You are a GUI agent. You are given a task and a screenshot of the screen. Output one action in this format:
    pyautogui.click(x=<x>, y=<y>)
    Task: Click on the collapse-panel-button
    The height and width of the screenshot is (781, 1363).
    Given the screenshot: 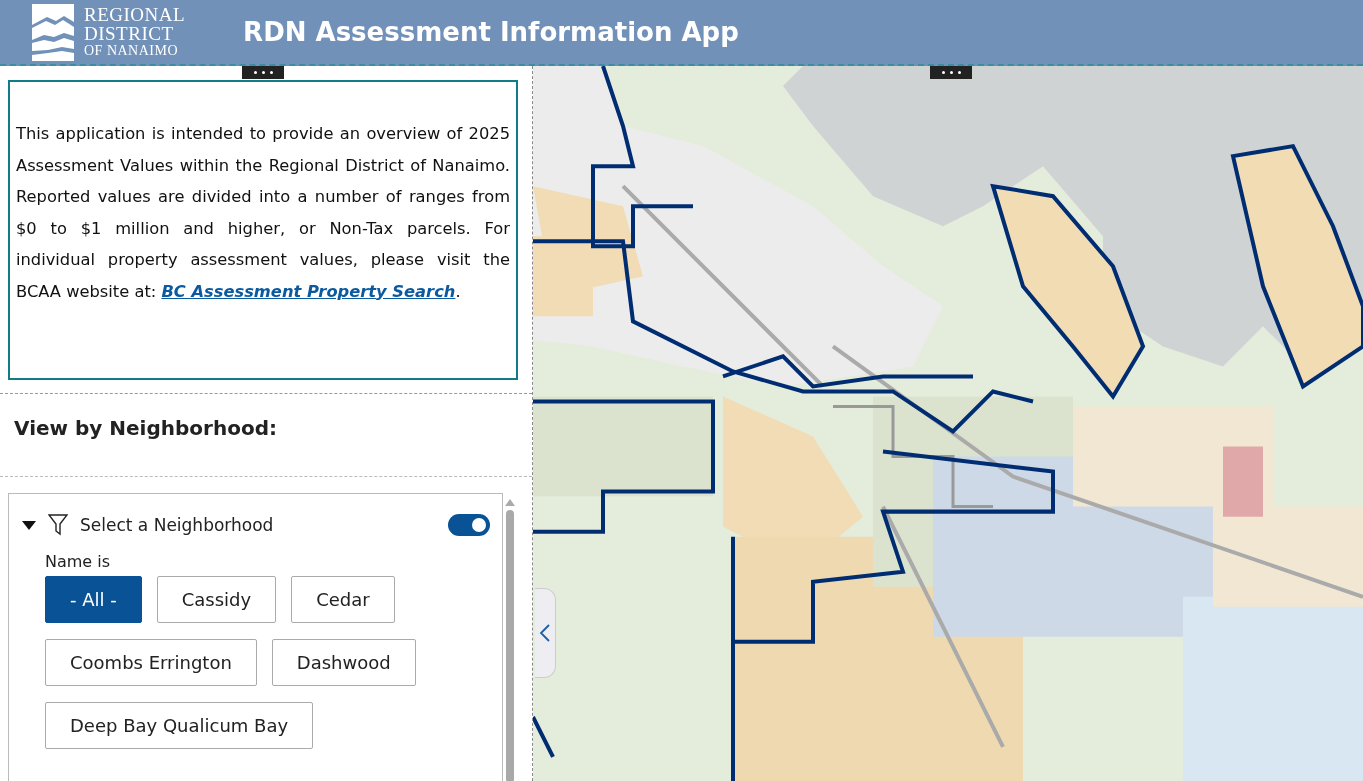 What is the action you would take?
    pyautogui.click(x=545, y=633)
    